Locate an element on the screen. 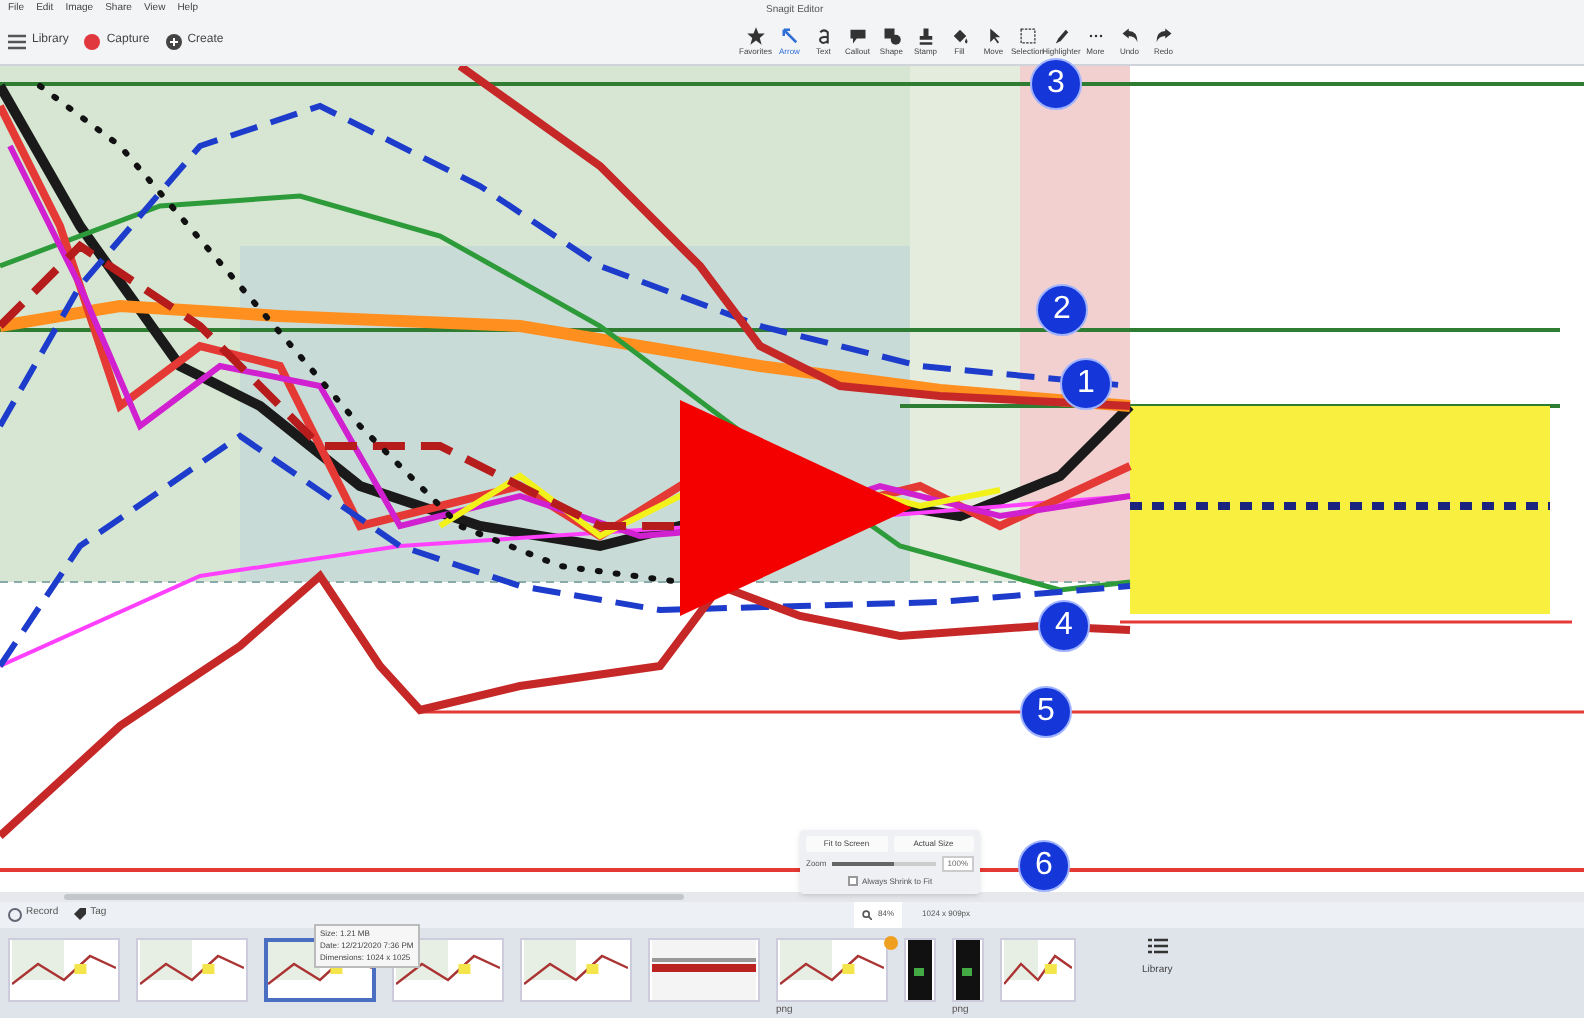  shape-tool-icon is located at coordinates (891, 35).